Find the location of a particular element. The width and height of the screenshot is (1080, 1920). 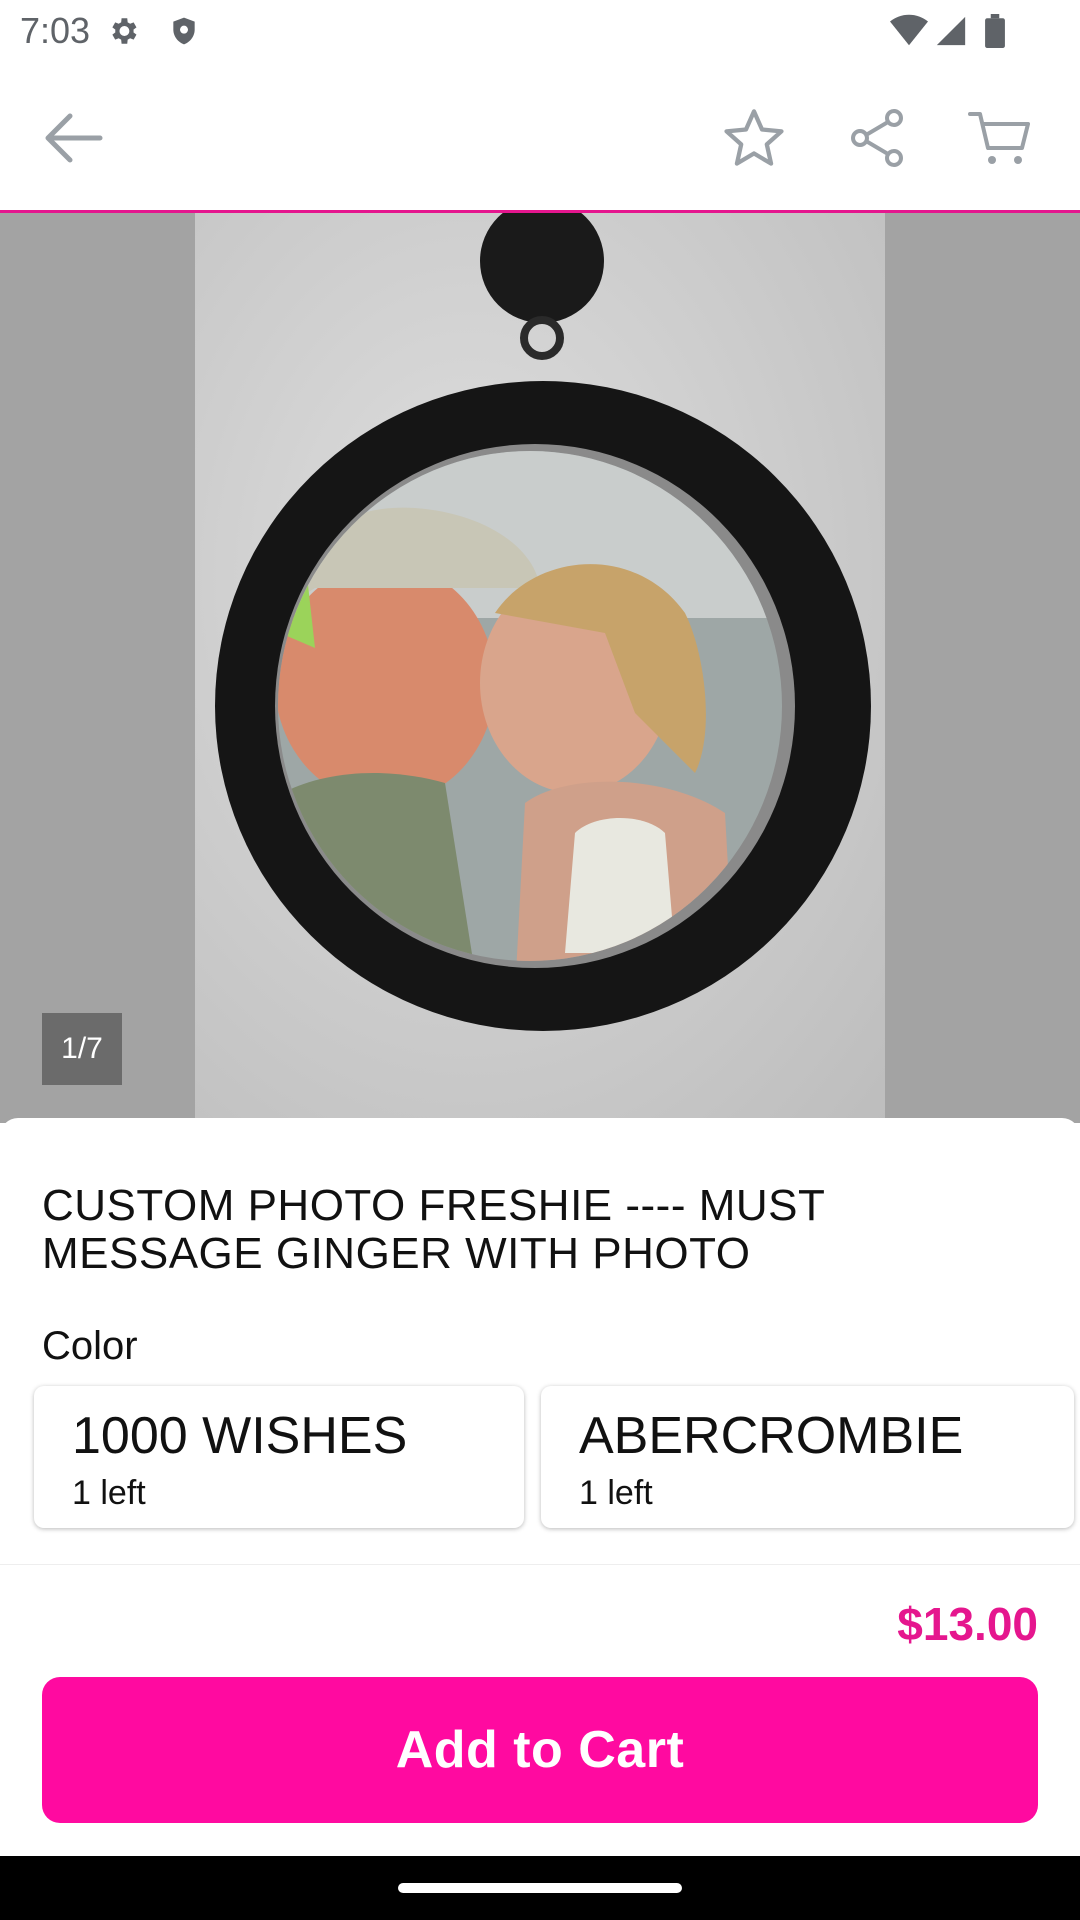

color-option-1000-wishes: 1000 WISHES 1 left is located at coordinates (279, 1457).